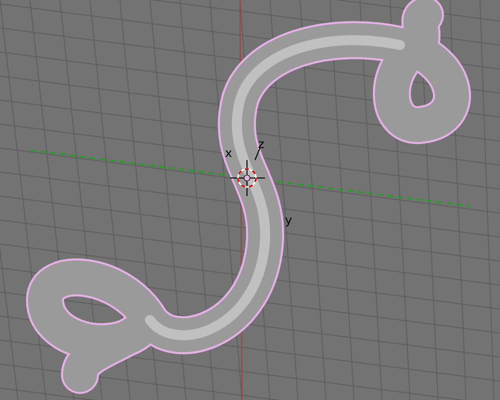 This screenshot has height=400, width=500. Describe the element at coordinates (228, 153) in the screenshot. I see `axis-label: x` at that location.